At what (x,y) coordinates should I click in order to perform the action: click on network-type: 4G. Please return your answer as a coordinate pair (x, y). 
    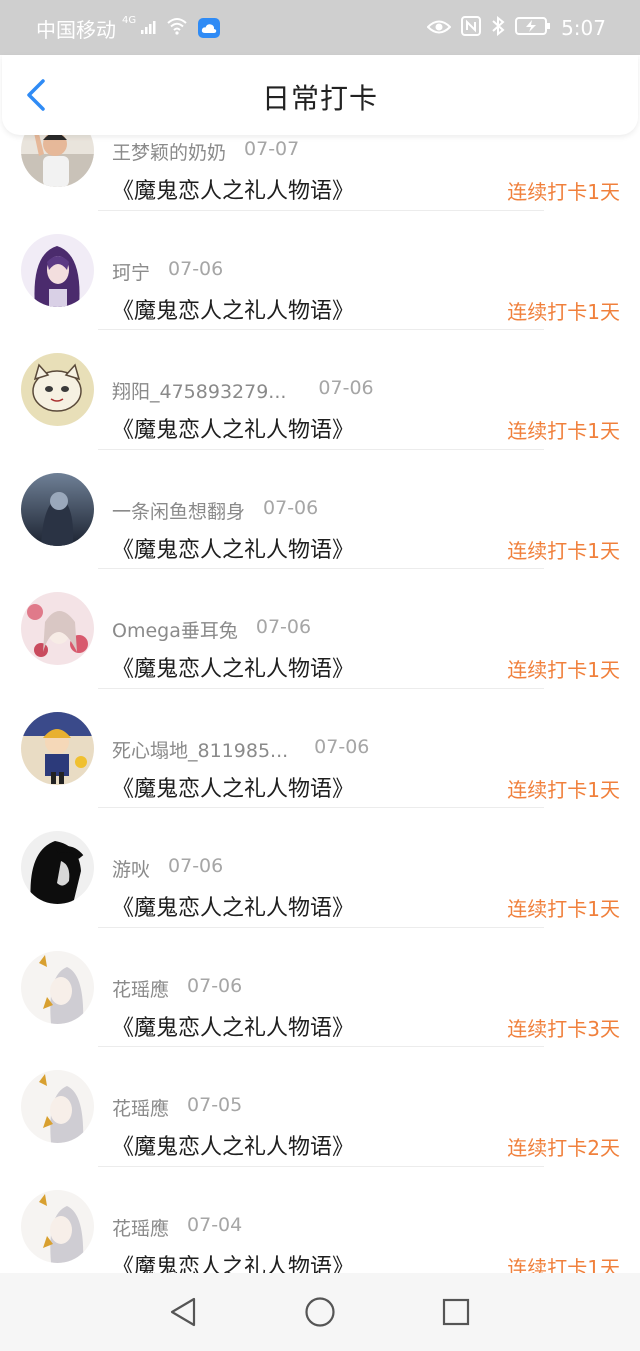
    Looking at the image, I should click on (129, 20).